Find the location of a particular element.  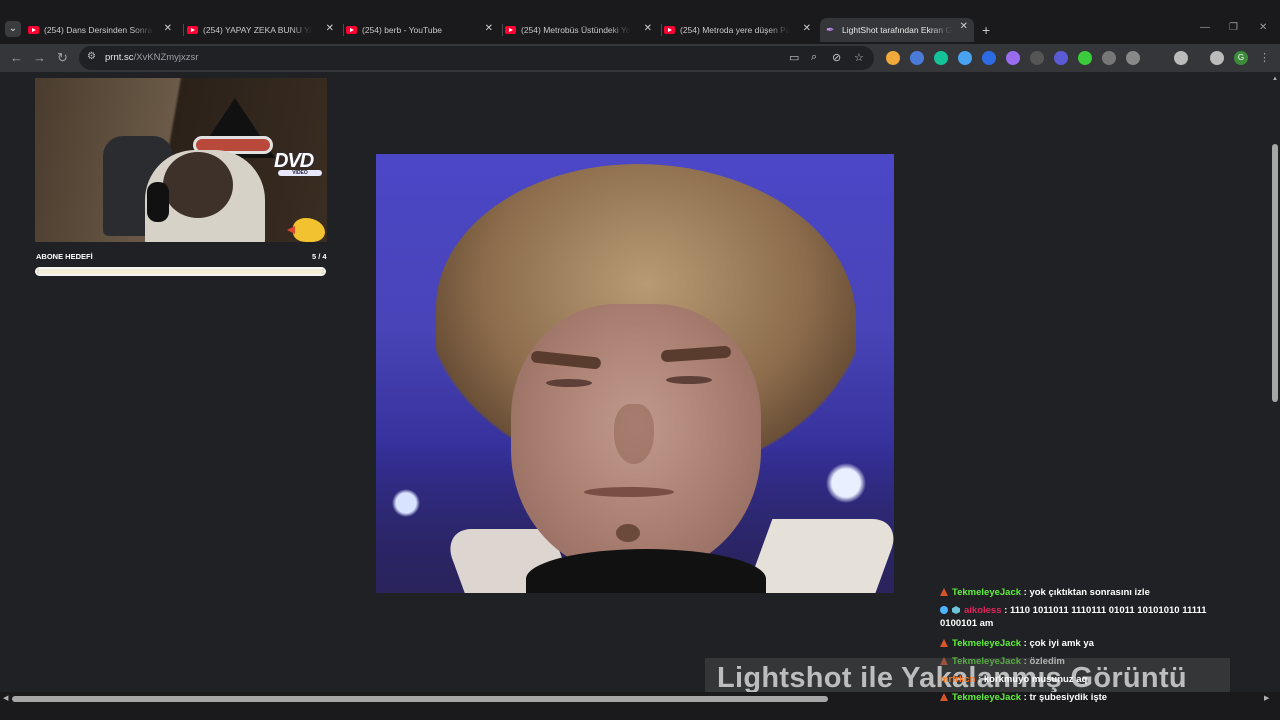

scroll-right-icon: ▶ is located at coordinates (1266, 698).